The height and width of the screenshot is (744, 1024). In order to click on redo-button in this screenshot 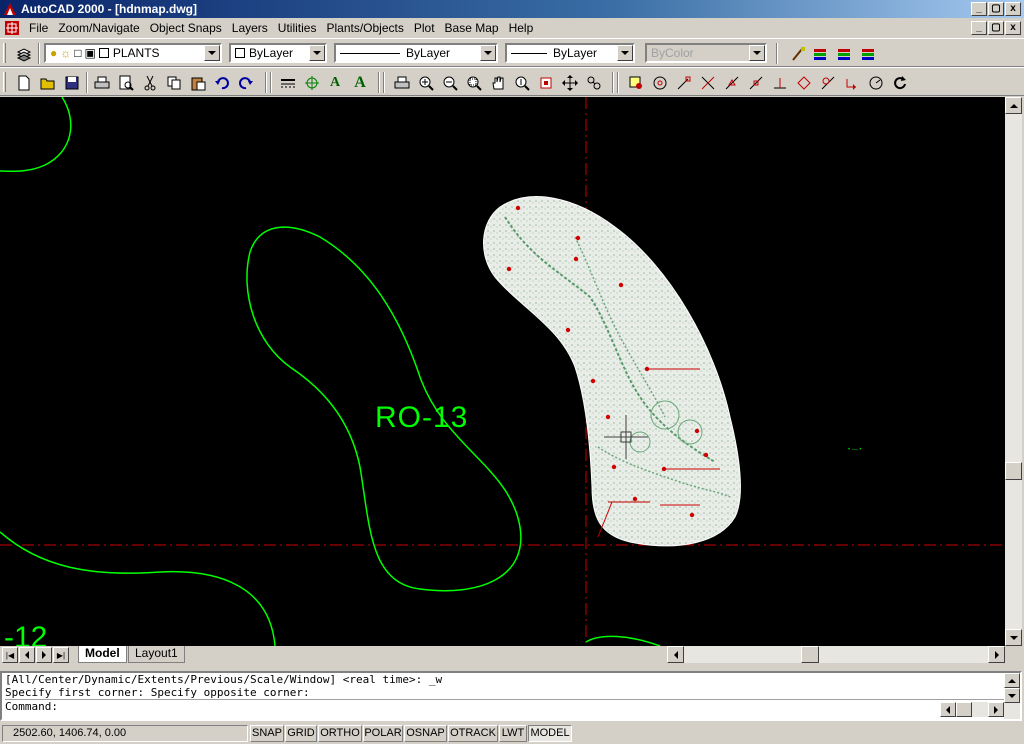, I will do `click(246, 83)`.